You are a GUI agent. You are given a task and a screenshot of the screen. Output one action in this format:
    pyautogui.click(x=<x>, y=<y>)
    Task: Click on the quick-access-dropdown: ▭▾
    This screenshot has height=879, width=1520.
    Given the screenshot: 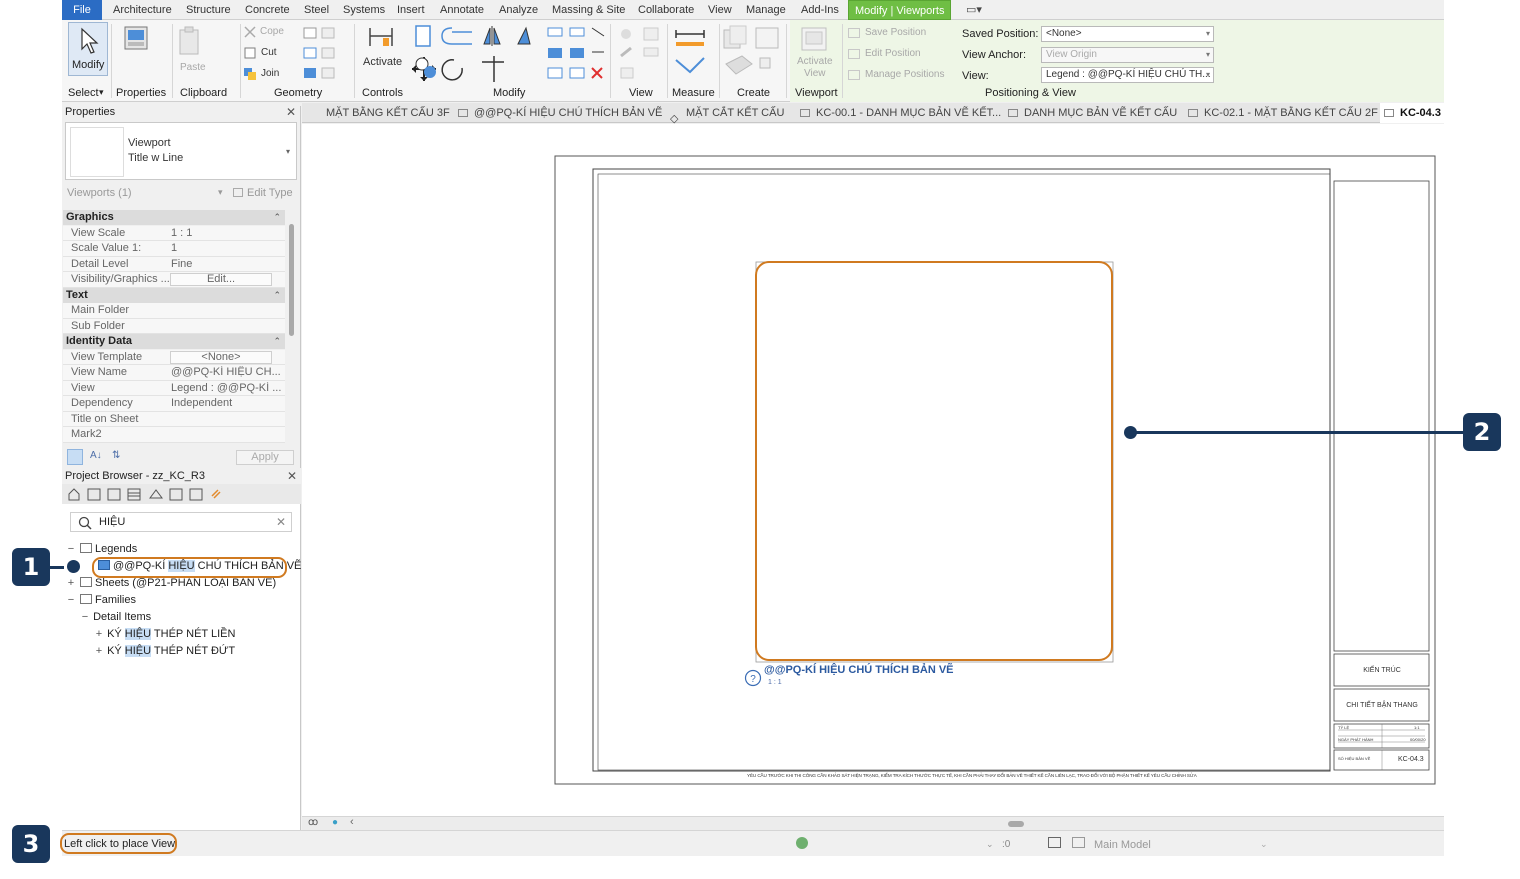 What is the action you would take?
    pyautogui.click(x=974, y=10)
    